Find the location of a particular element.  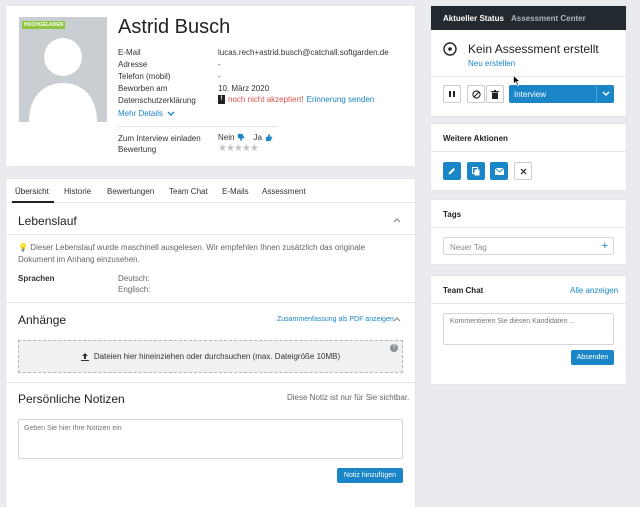

status-heading: Kein Assessment erstellt is located at coordinates (533, 49).